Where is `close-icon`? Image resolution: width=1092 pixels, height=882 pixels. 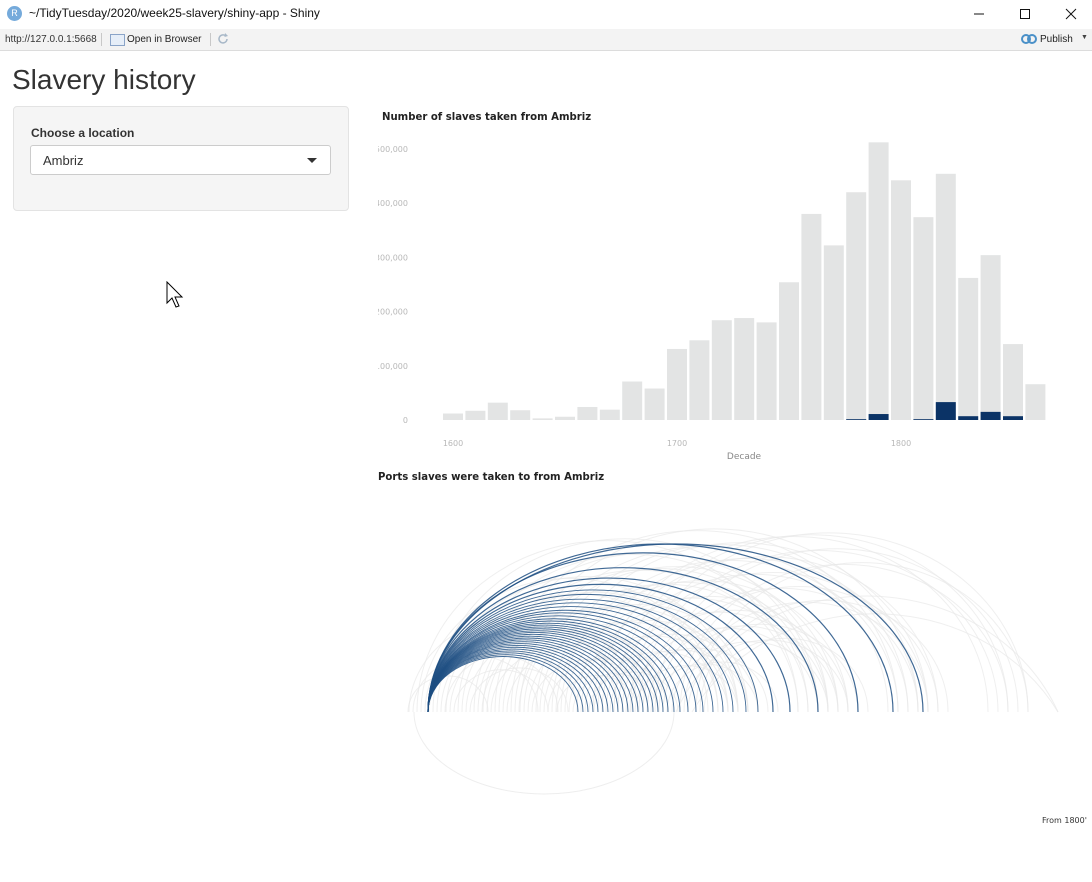
close-icon is located at coordinates (1071, 14).